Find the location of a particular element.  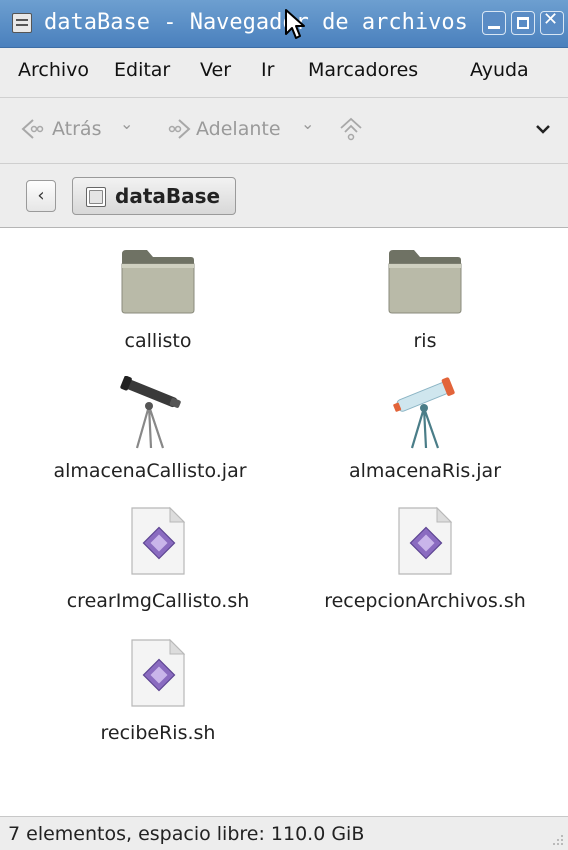

file-name: almacenaCallisto.jar is located at coordinates (150, 471).